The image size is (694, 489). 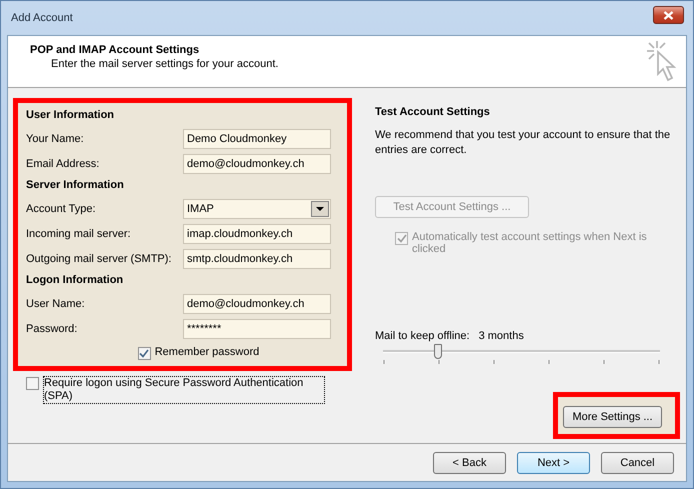 I want to click on field-label: Account Type:, so click(x=61, y=208).